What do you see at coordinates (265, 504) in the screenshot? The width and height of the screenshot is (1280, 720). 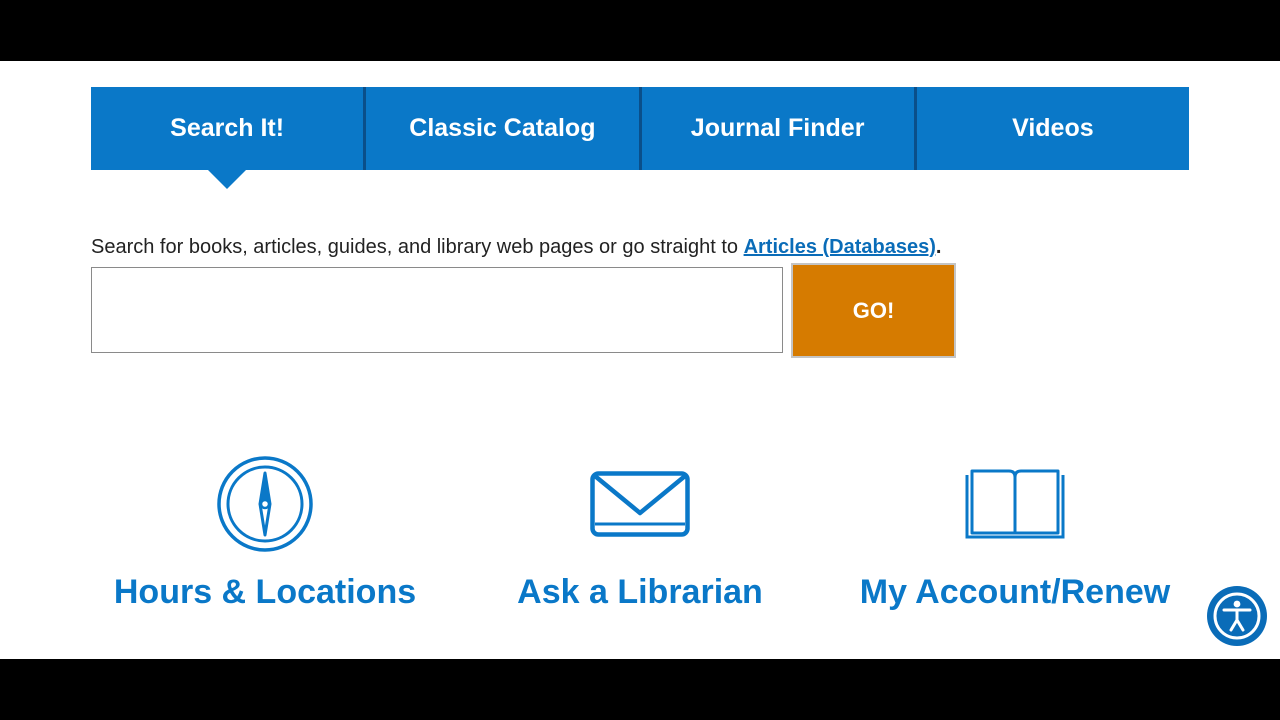 I see `compass-icon` at bounding box center [265, 504].